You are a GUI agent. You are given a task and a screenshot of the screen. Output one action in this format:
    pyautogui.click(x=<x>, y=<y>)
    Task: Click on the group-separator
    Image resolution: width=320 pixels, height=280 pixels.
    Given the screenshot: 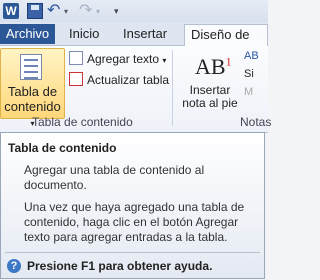 What is the action you would take?
    pyautogui.click(x=172, y=88)
    